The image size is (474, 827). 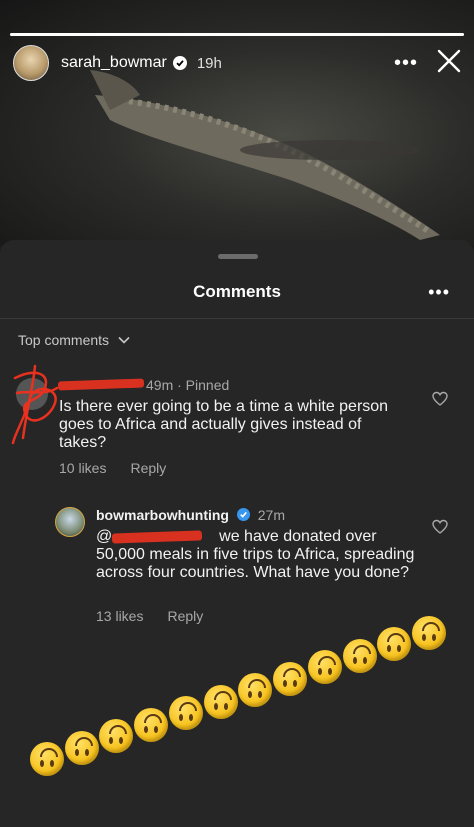 I want to click on comment-username: bowmarbowhunting, so click(x=162, y=515).